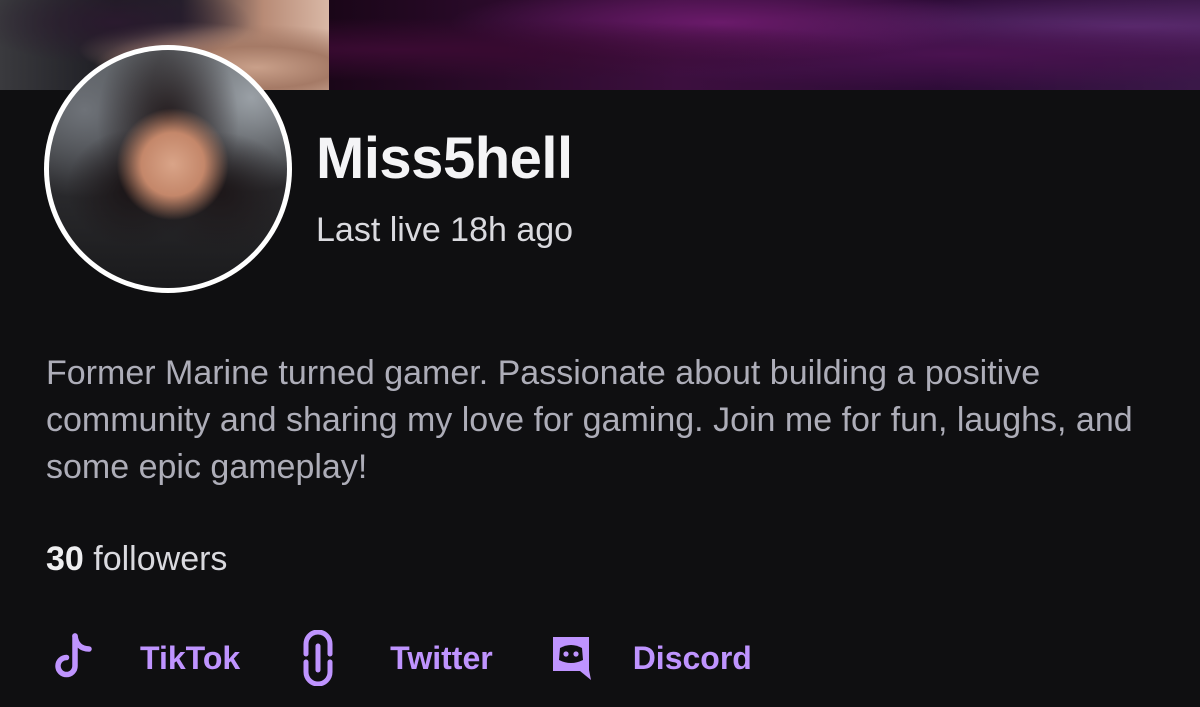 The image size is (1200, 707). I want to click on channel-username: Miss5hell, so click(444, 158).